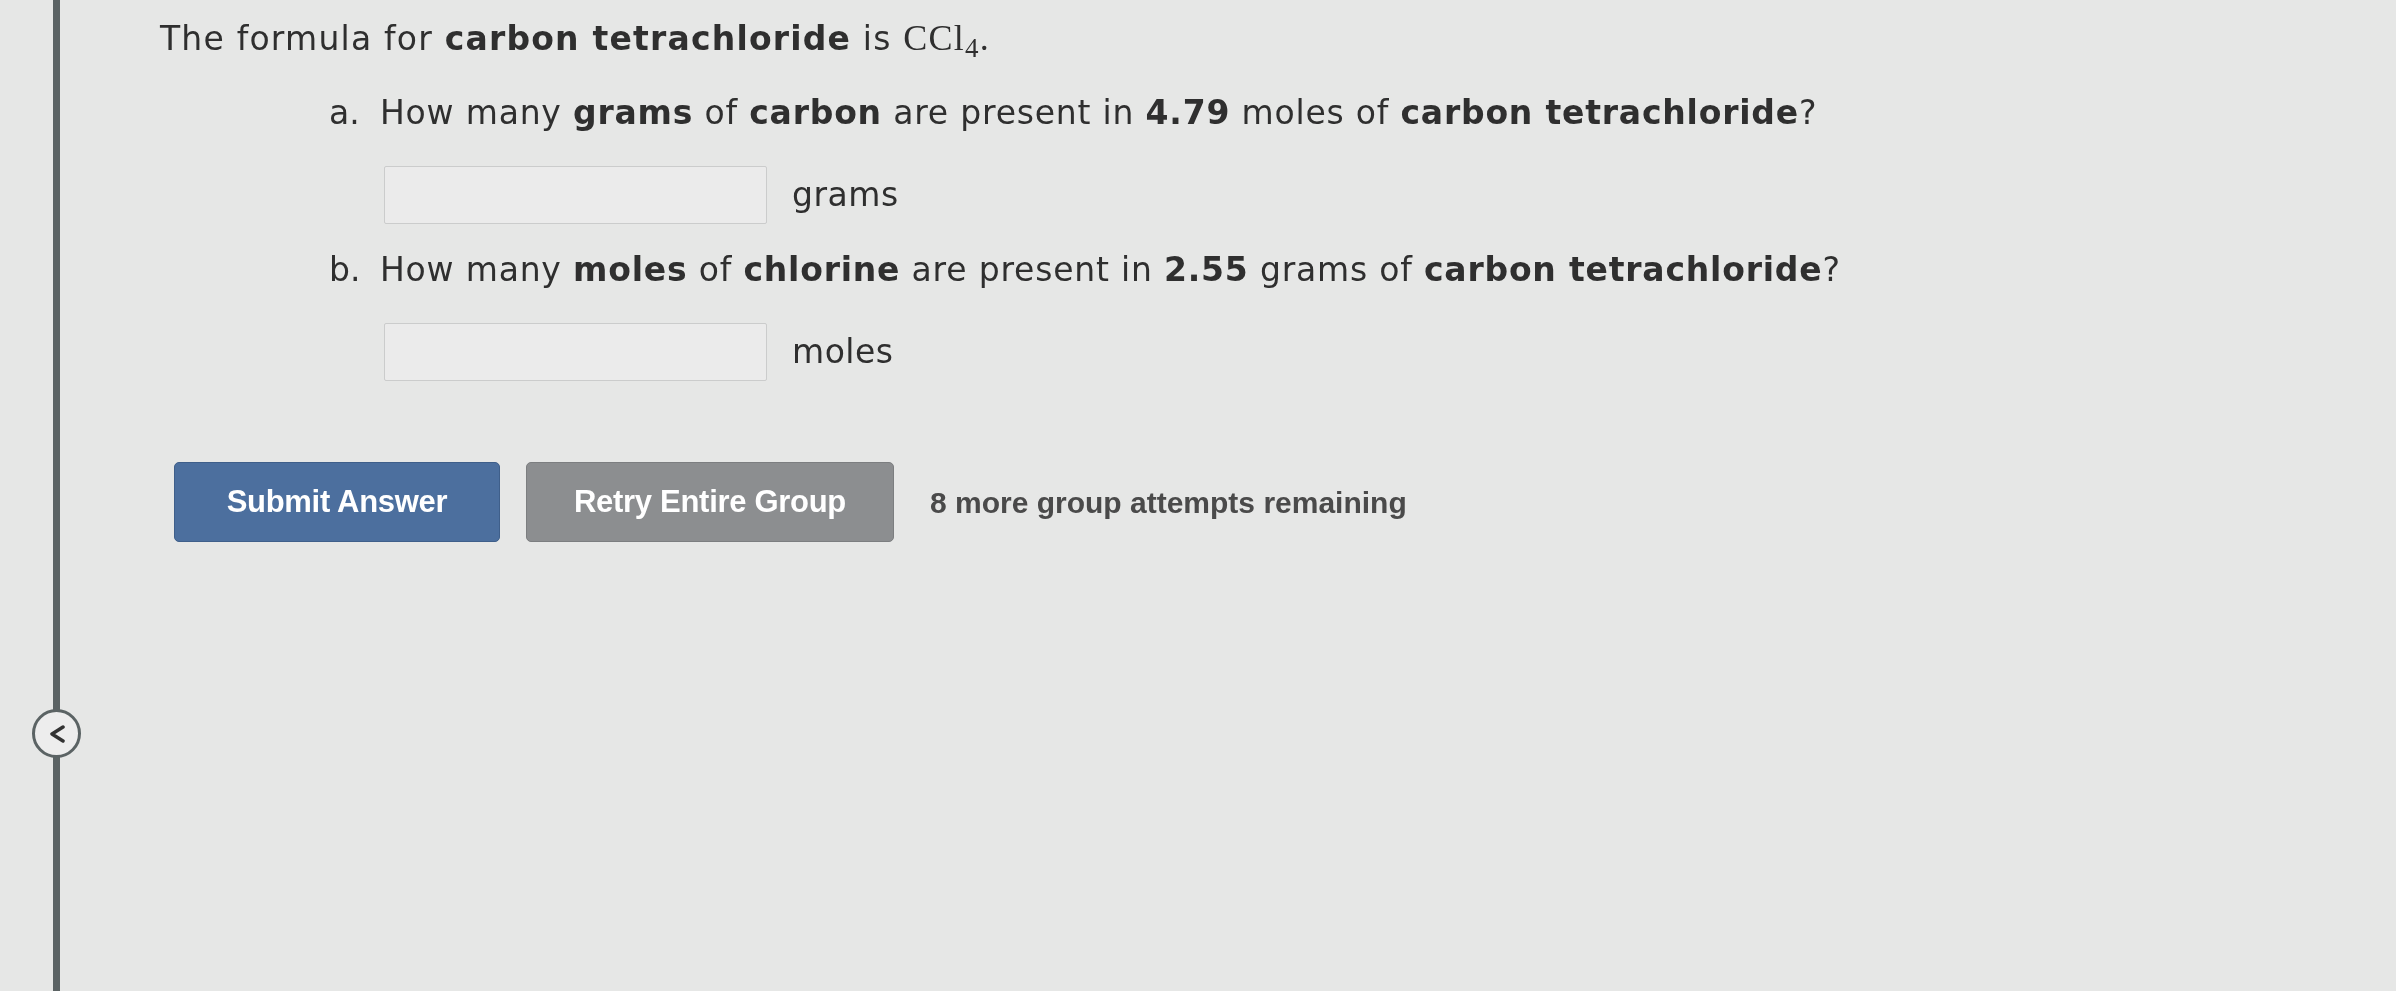 The image size is (2396, 991). I want to click on unit-label: grams, so click(845, 195).